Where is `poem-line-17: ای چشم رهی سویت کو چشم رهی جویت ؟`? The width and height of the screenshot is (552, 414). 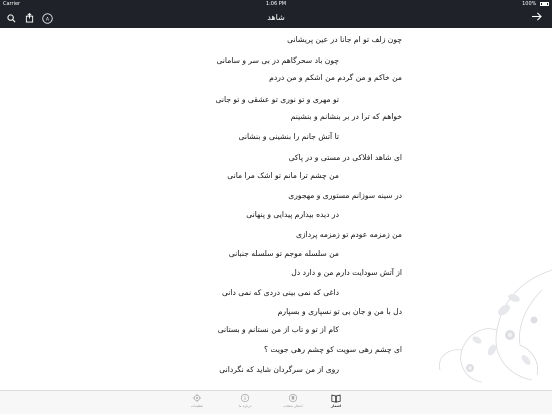
poem-line-17: ای چشم رهی سویت کو چشم رهی جویت ؟ is located at coordinates (332, 349).